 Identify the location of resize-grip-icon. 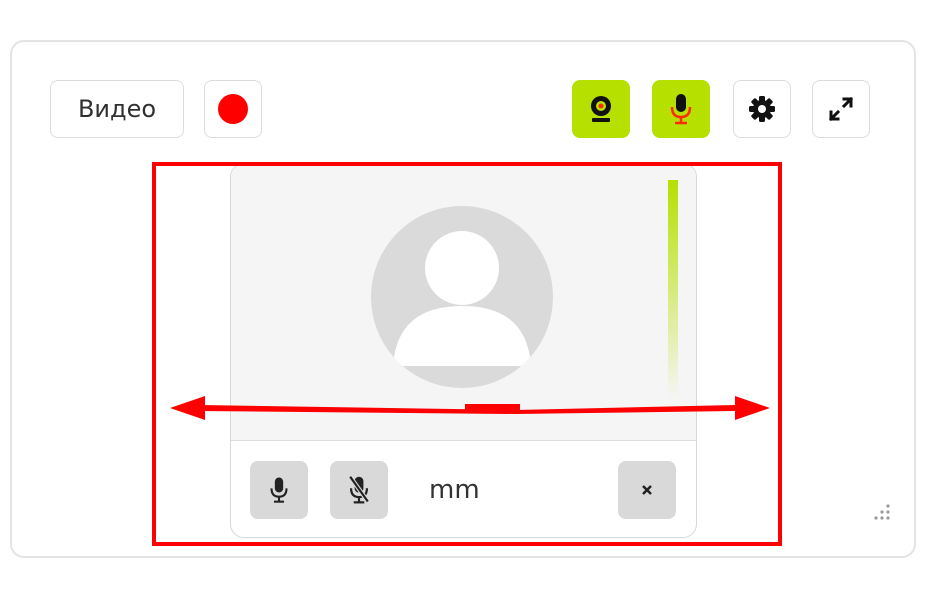
(882, 512).